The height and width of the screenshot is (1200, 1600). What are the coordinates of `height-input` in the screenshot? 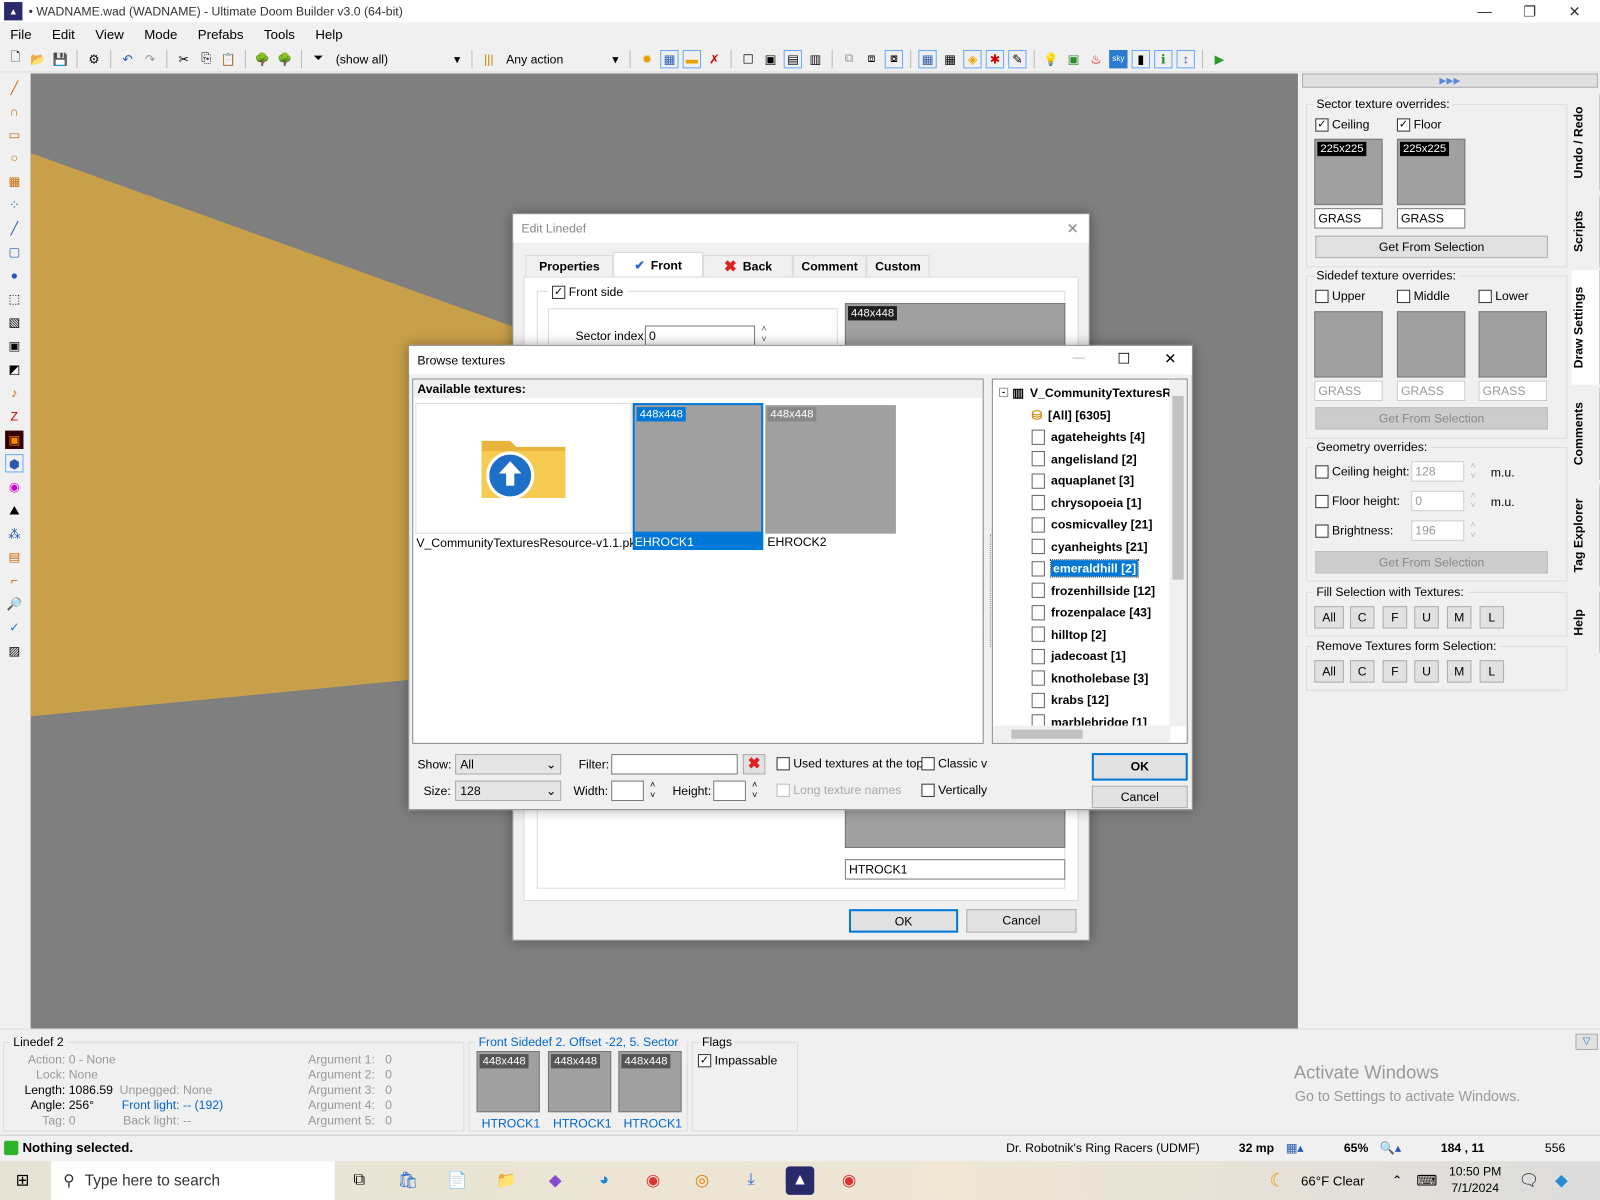 It's located at (729, 791).